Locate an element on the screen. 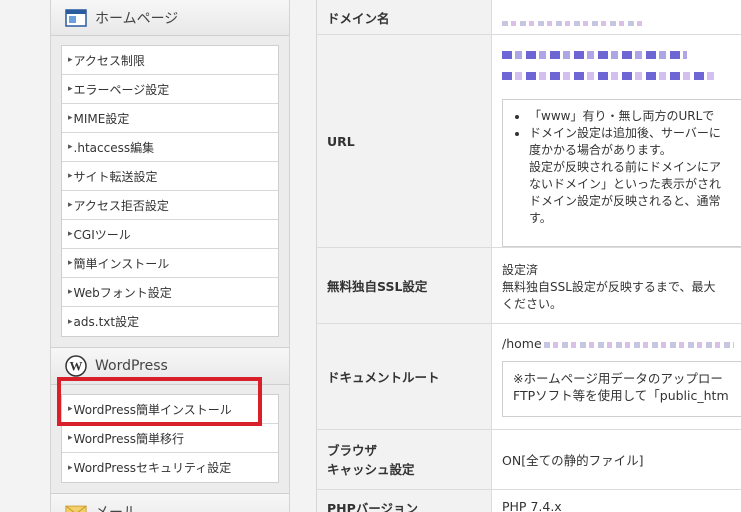 This screenshot has height=512, width=741. svg-text: W is located at coordinates (76, 366).